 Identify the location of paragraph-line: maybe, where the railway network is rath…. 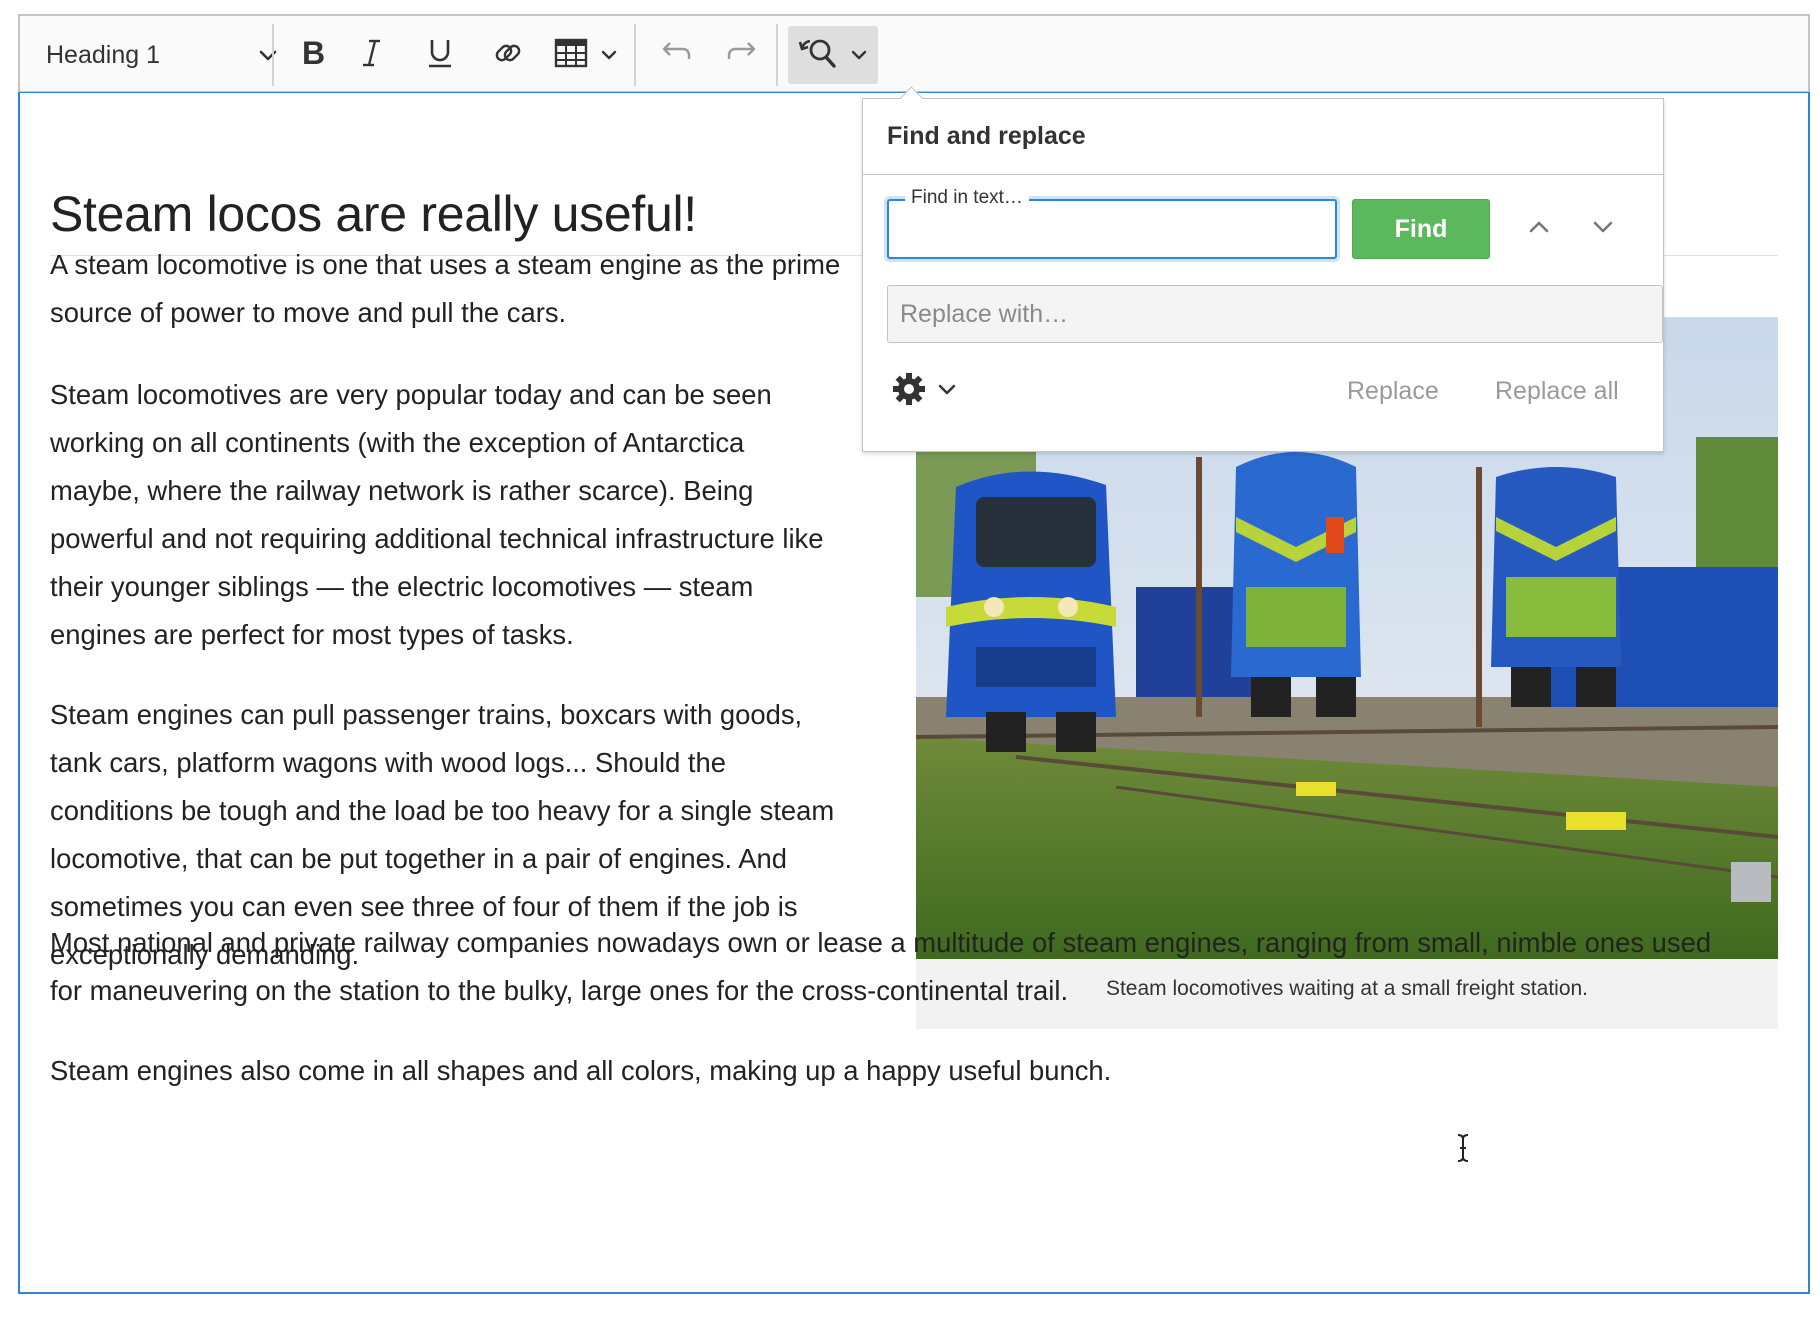
(402, 490).